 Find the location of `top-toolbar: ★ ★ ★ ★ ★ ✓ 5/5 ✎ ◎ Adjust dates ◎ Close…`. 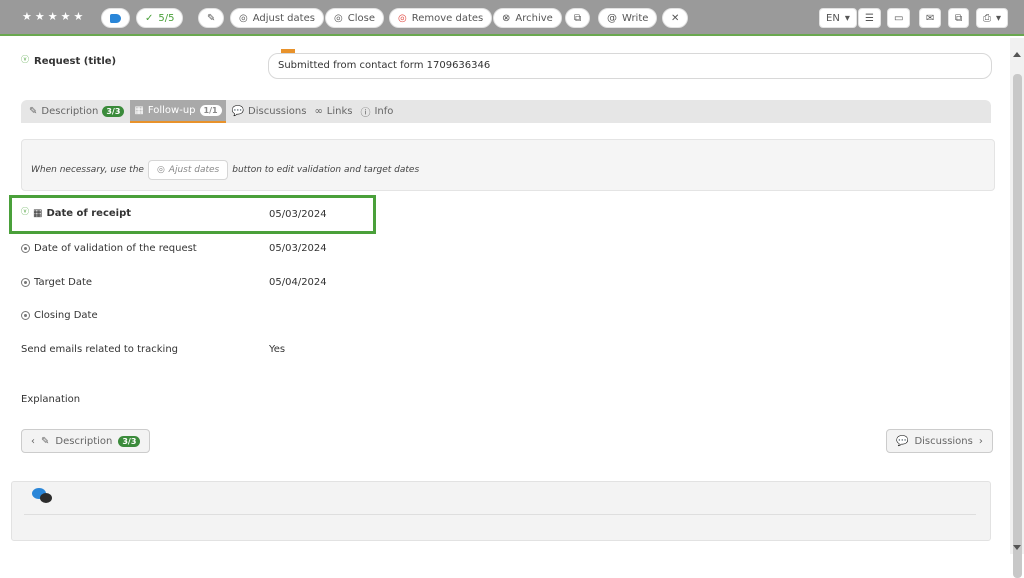

top-toolbar: ★ ★ ★ ★ ★ ✓ 5/5 ✎ ◎ Adjust dates ◎ Close… is located at coordinates (512, 18).